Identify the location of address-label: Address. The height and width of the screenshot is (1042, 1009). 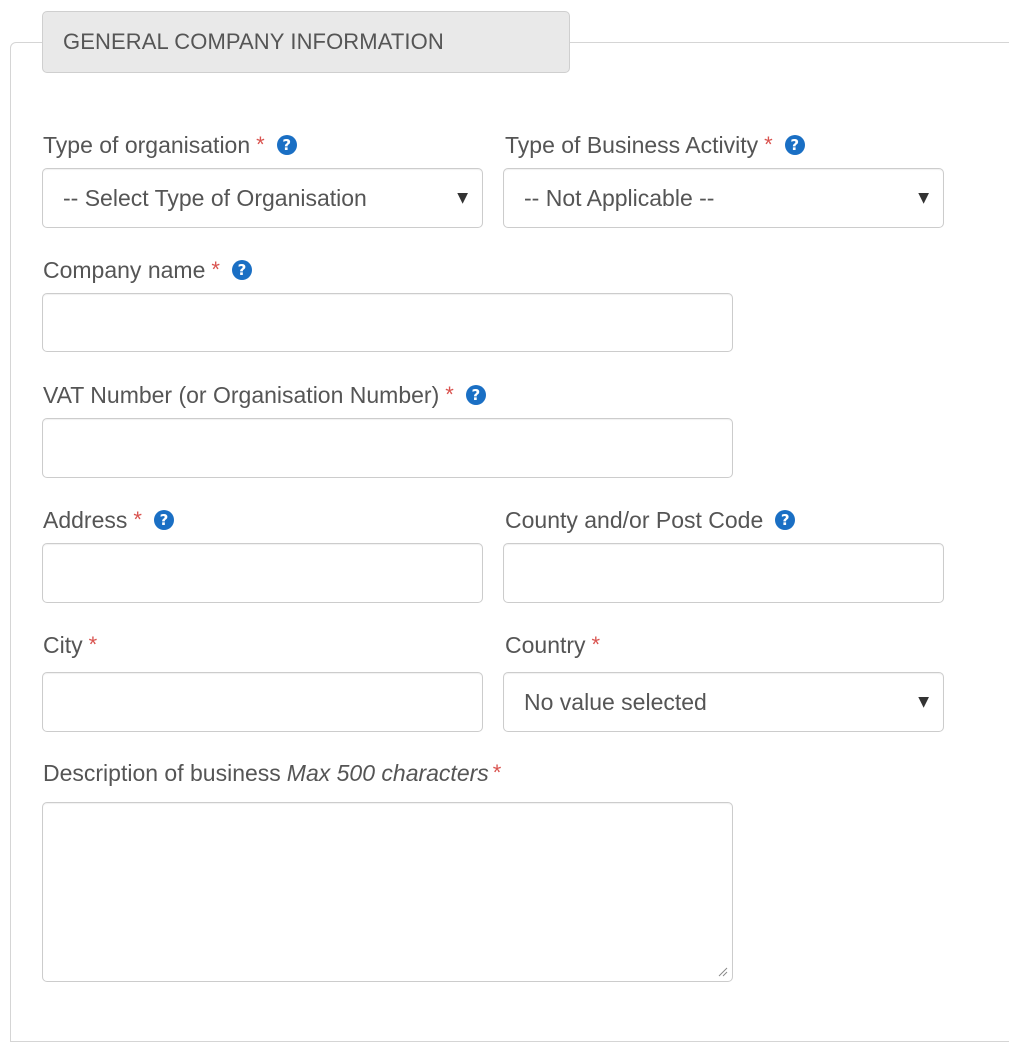
(85, 519).